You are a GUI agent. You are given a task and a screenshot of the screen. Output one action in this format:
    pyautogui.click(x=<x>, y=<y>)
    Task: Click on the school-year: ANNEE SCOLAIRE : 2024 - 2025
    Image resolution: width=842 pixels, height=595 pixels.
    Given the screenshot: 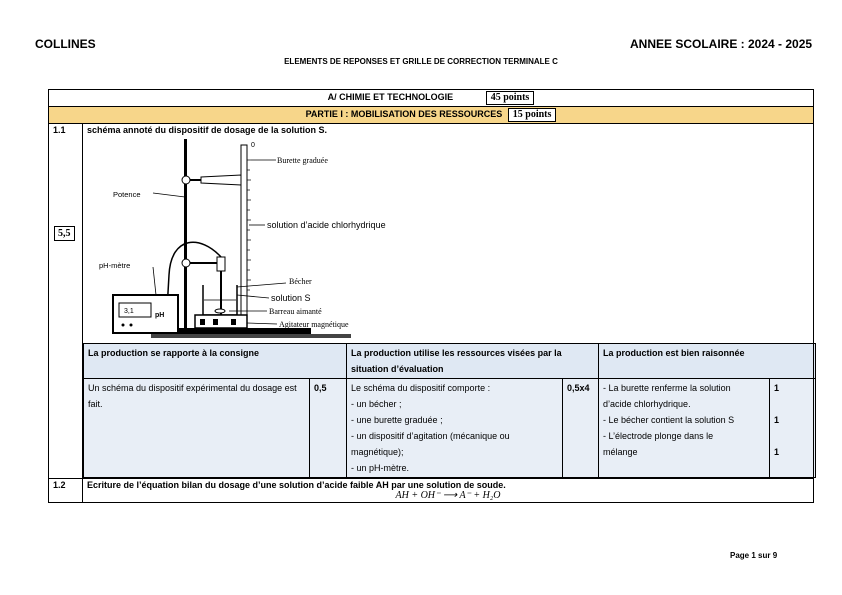 What is the action you would take?
    pyautogui.click(x=721, y=44)
    